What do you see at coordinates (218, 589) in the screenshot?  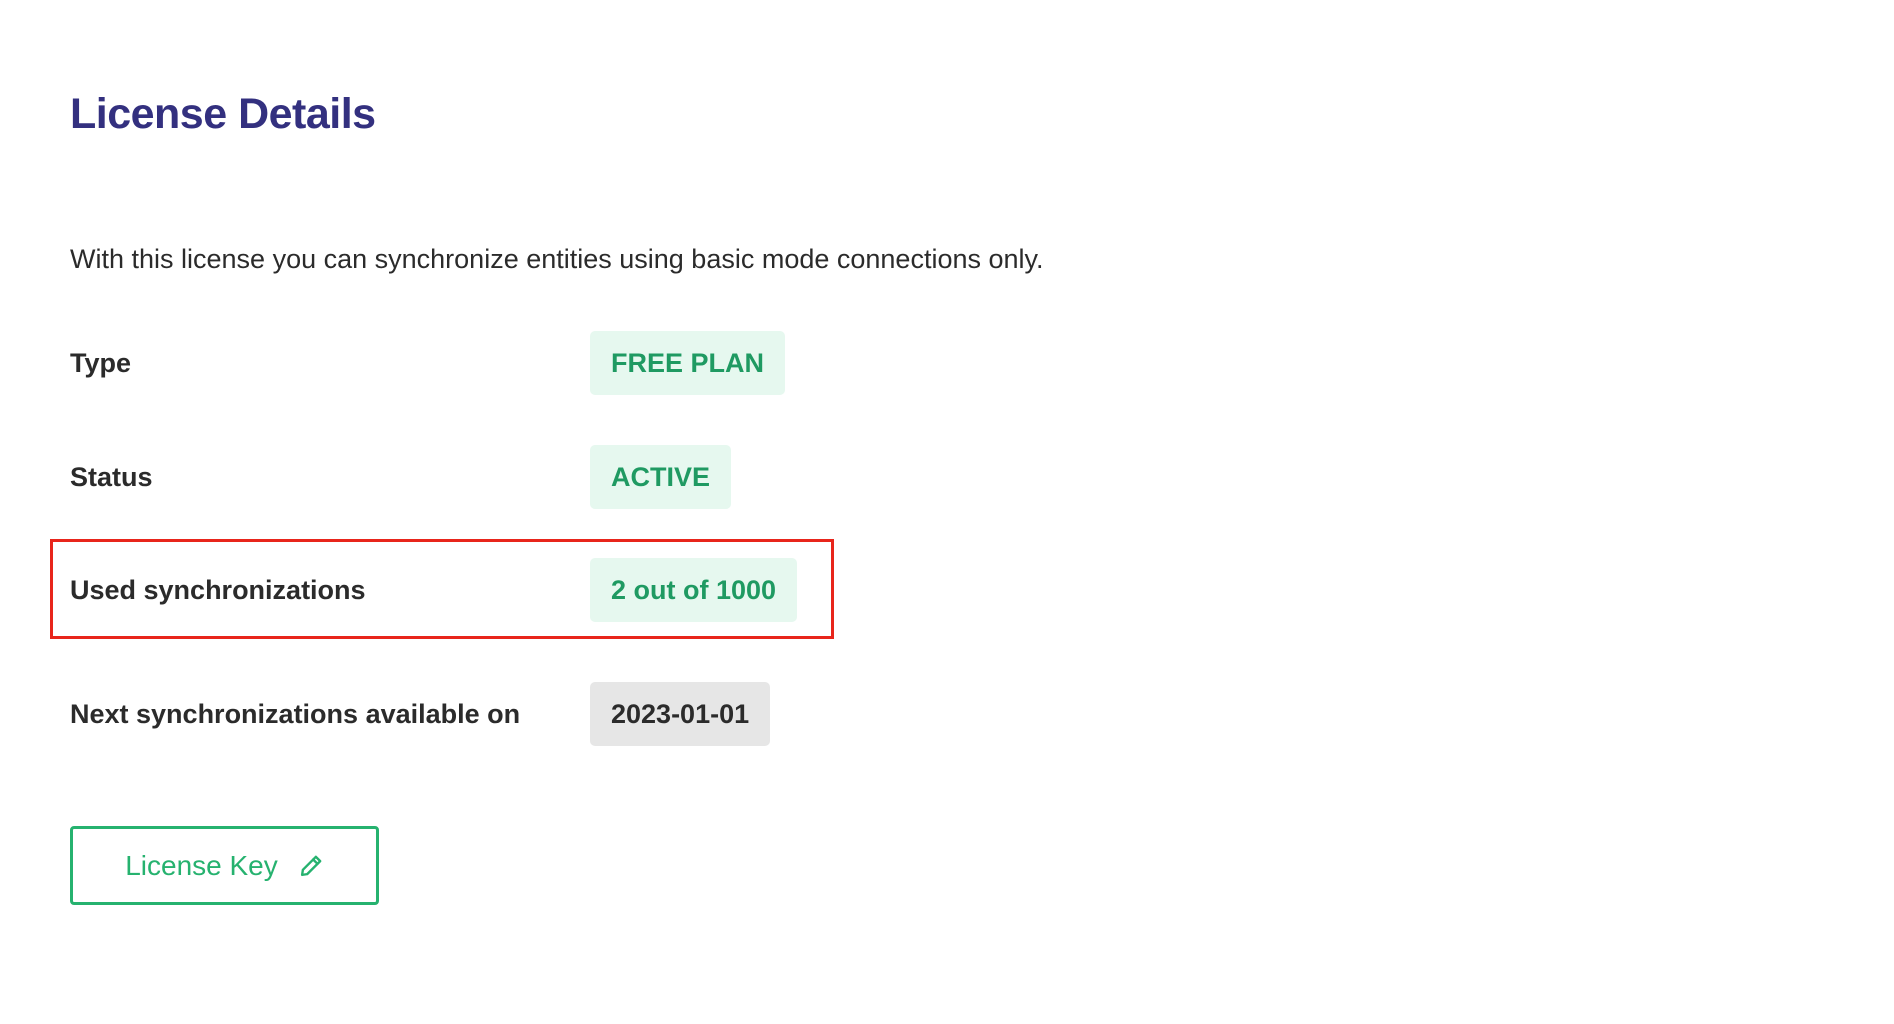 I see `used-synchronizations-label: Used synchronizations` at bounding box center [218, 589].